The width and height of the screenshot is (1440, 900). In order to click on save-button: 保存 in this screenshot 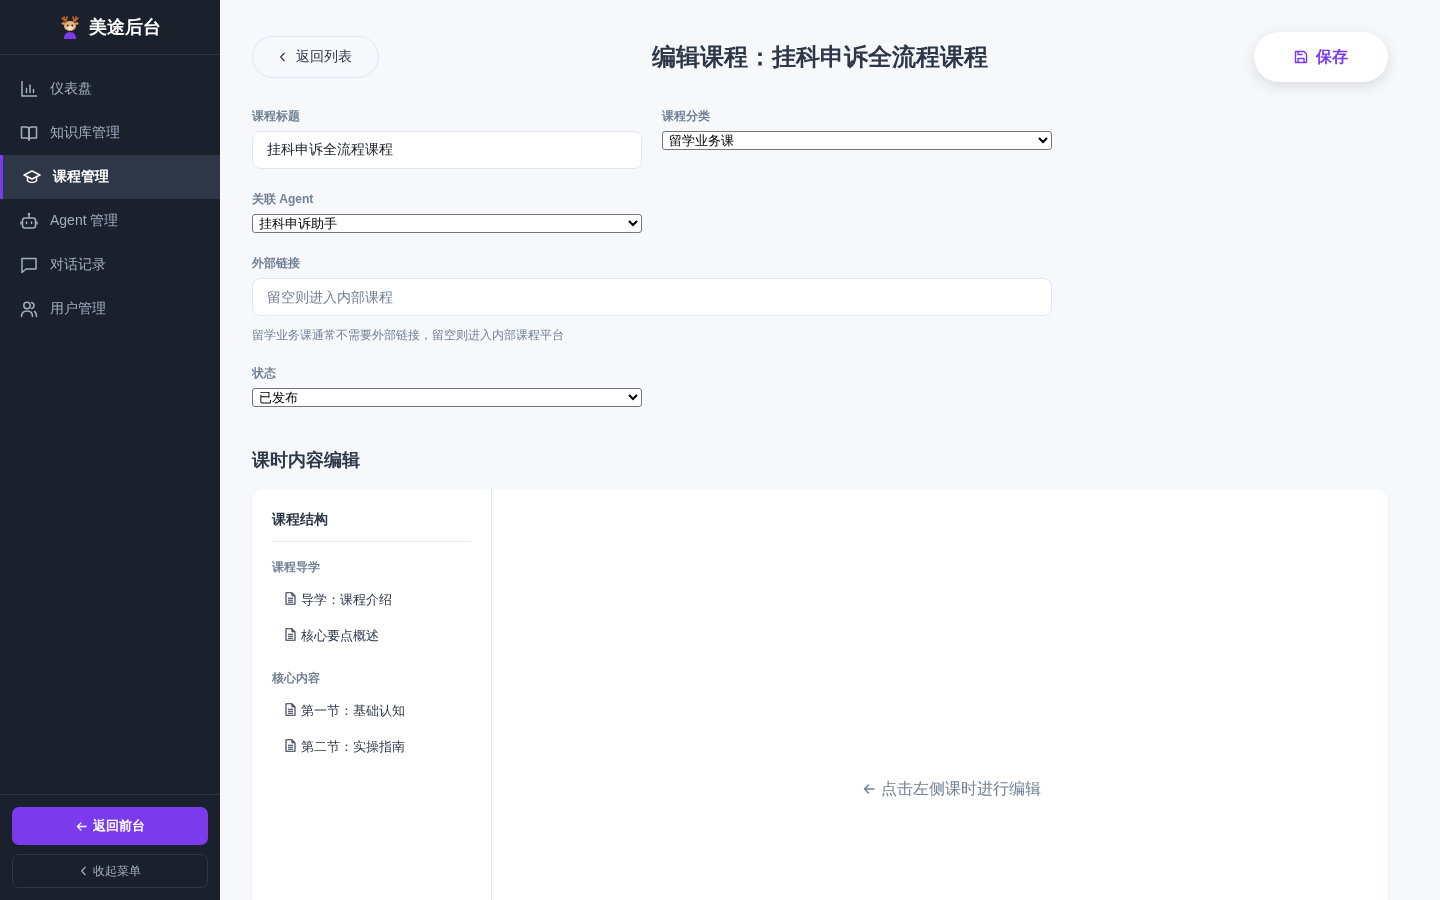, I will do `click(1321, 57)`.